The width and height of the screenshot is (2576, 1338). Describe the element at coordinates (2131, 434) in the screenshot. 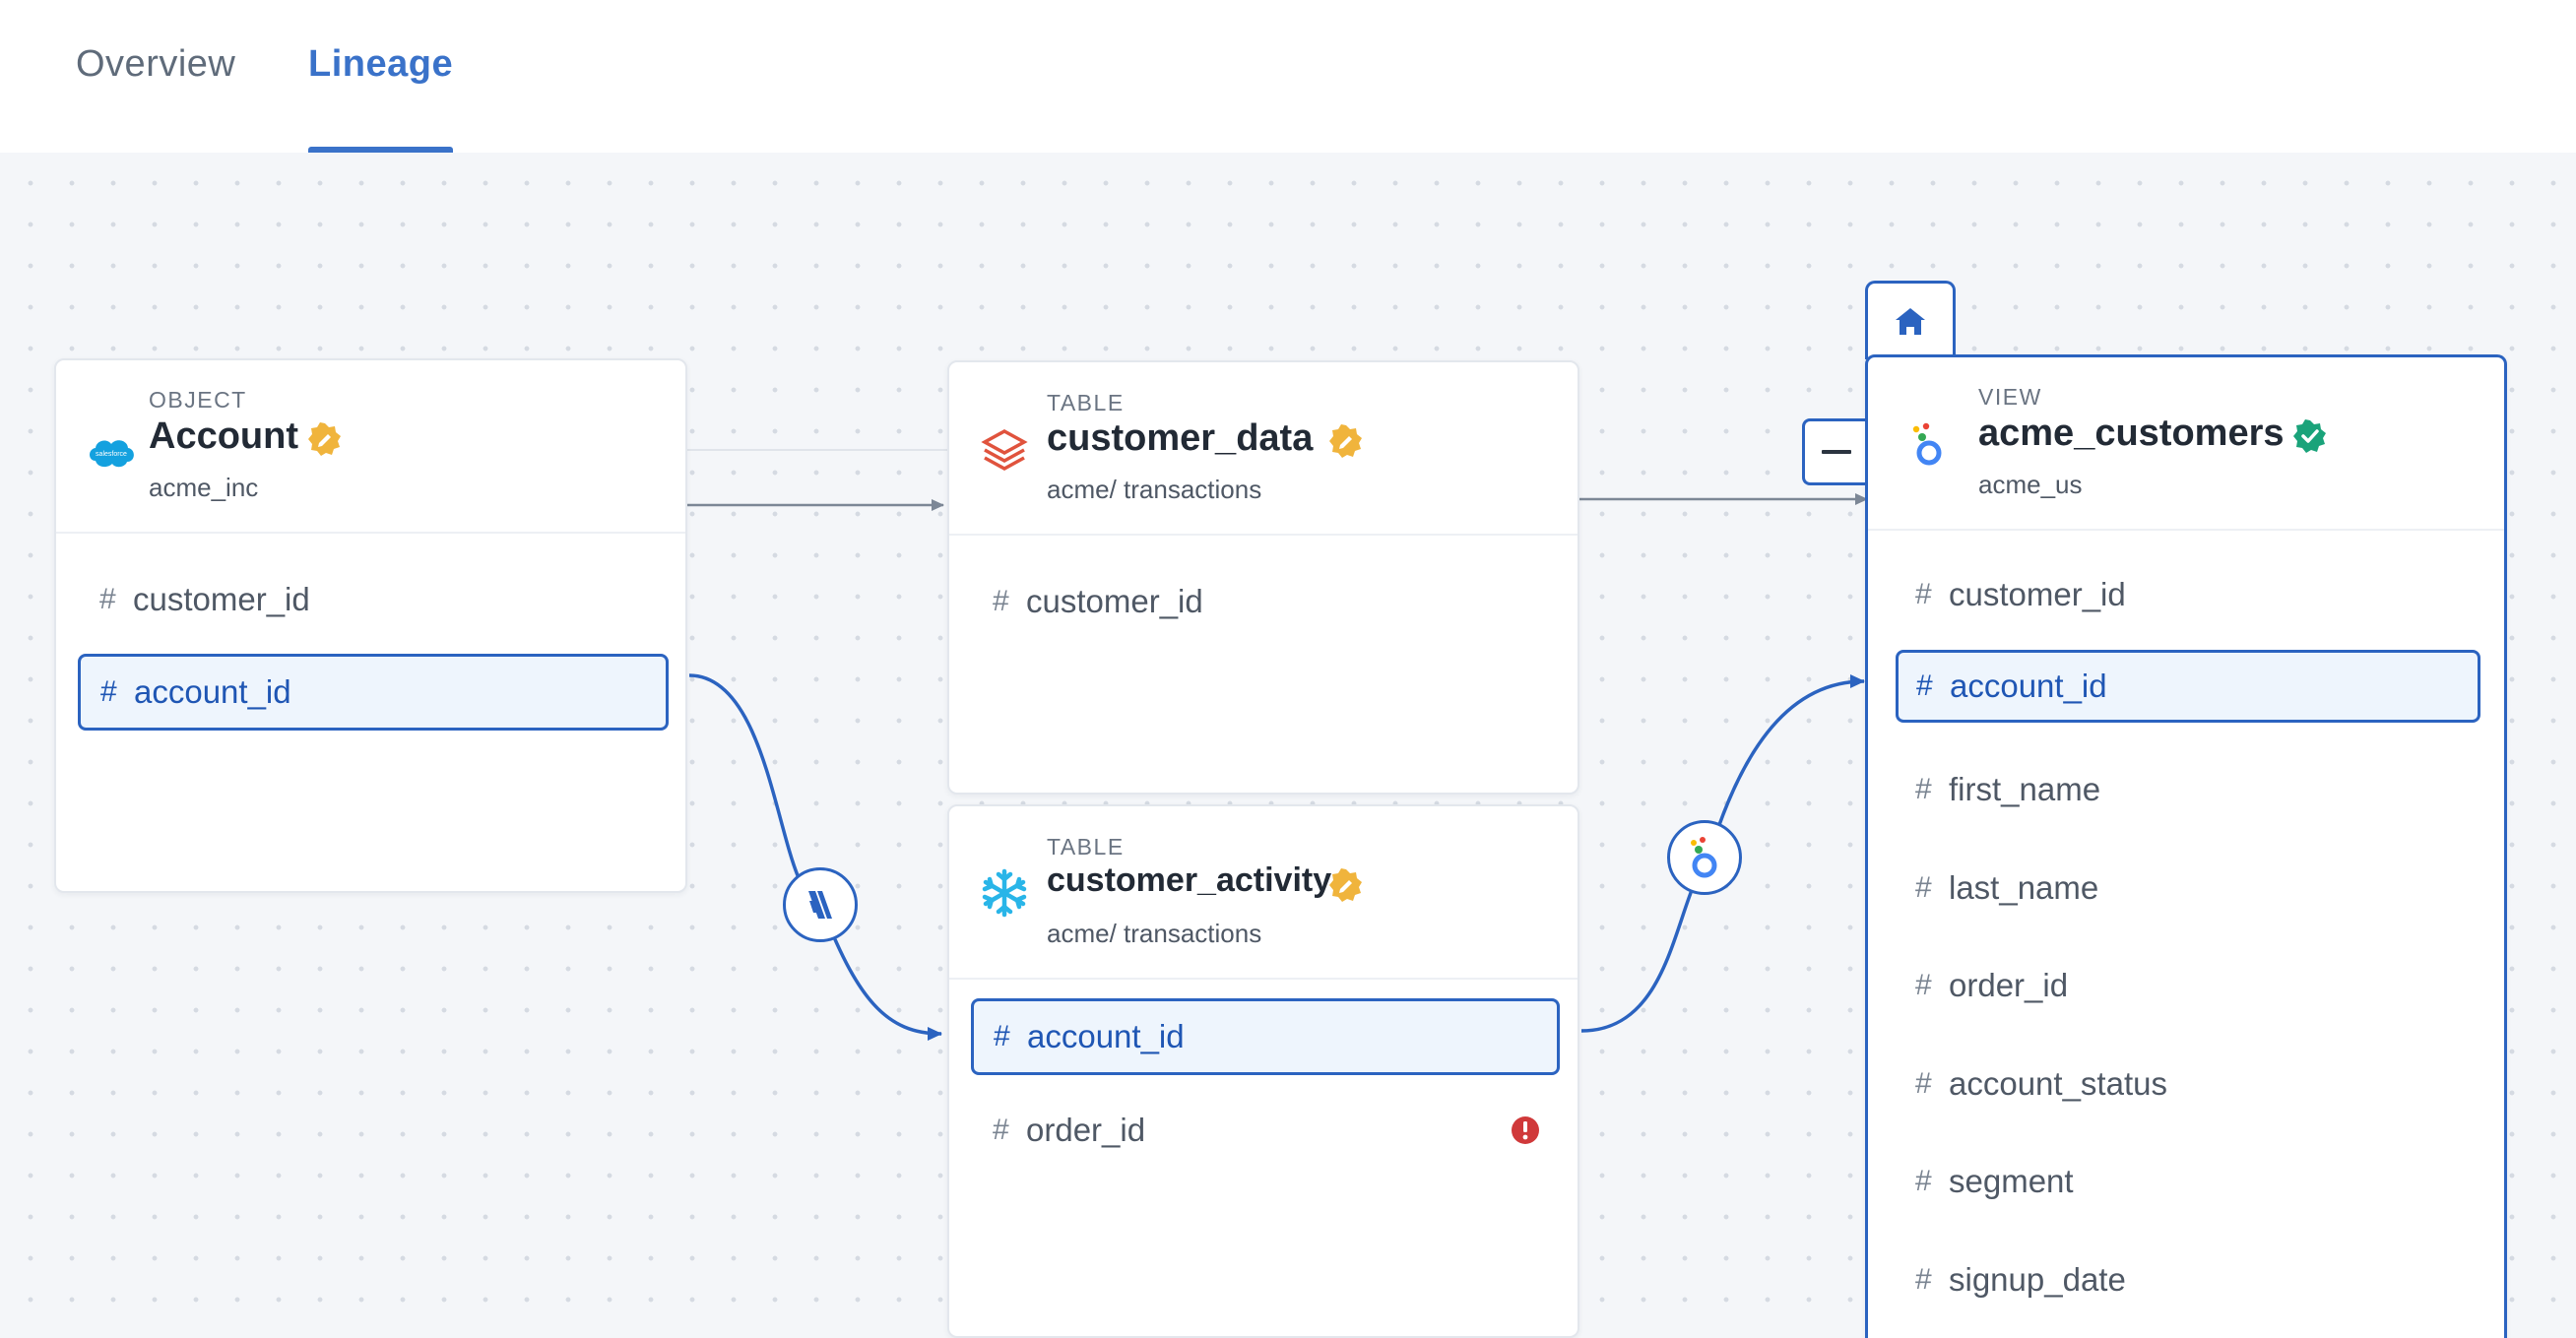

I see `node-title: acme_customers` at that location.